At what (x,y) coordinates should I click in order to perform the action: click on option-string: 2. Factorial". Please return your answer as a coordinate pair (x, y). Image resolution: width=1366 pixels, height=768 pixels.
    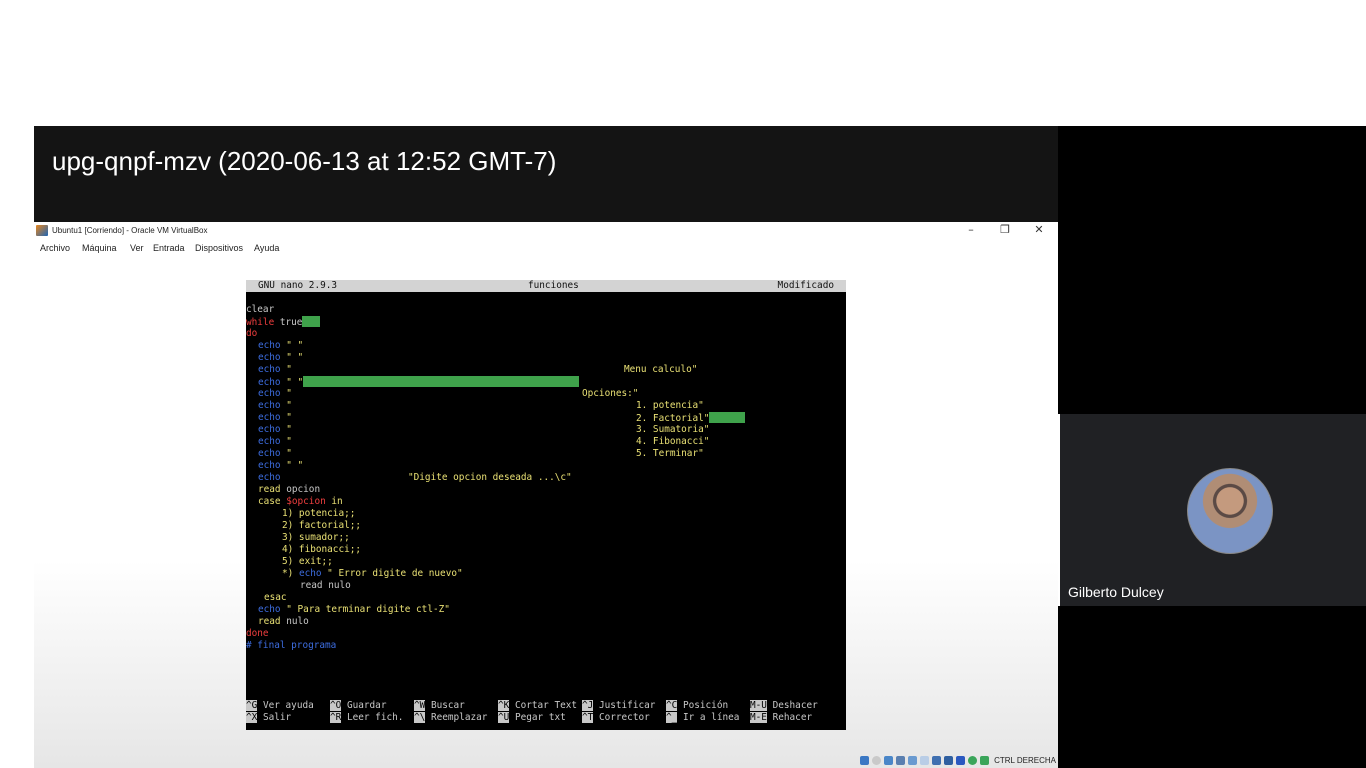
    Looking at the image, I should click on (673, 418).